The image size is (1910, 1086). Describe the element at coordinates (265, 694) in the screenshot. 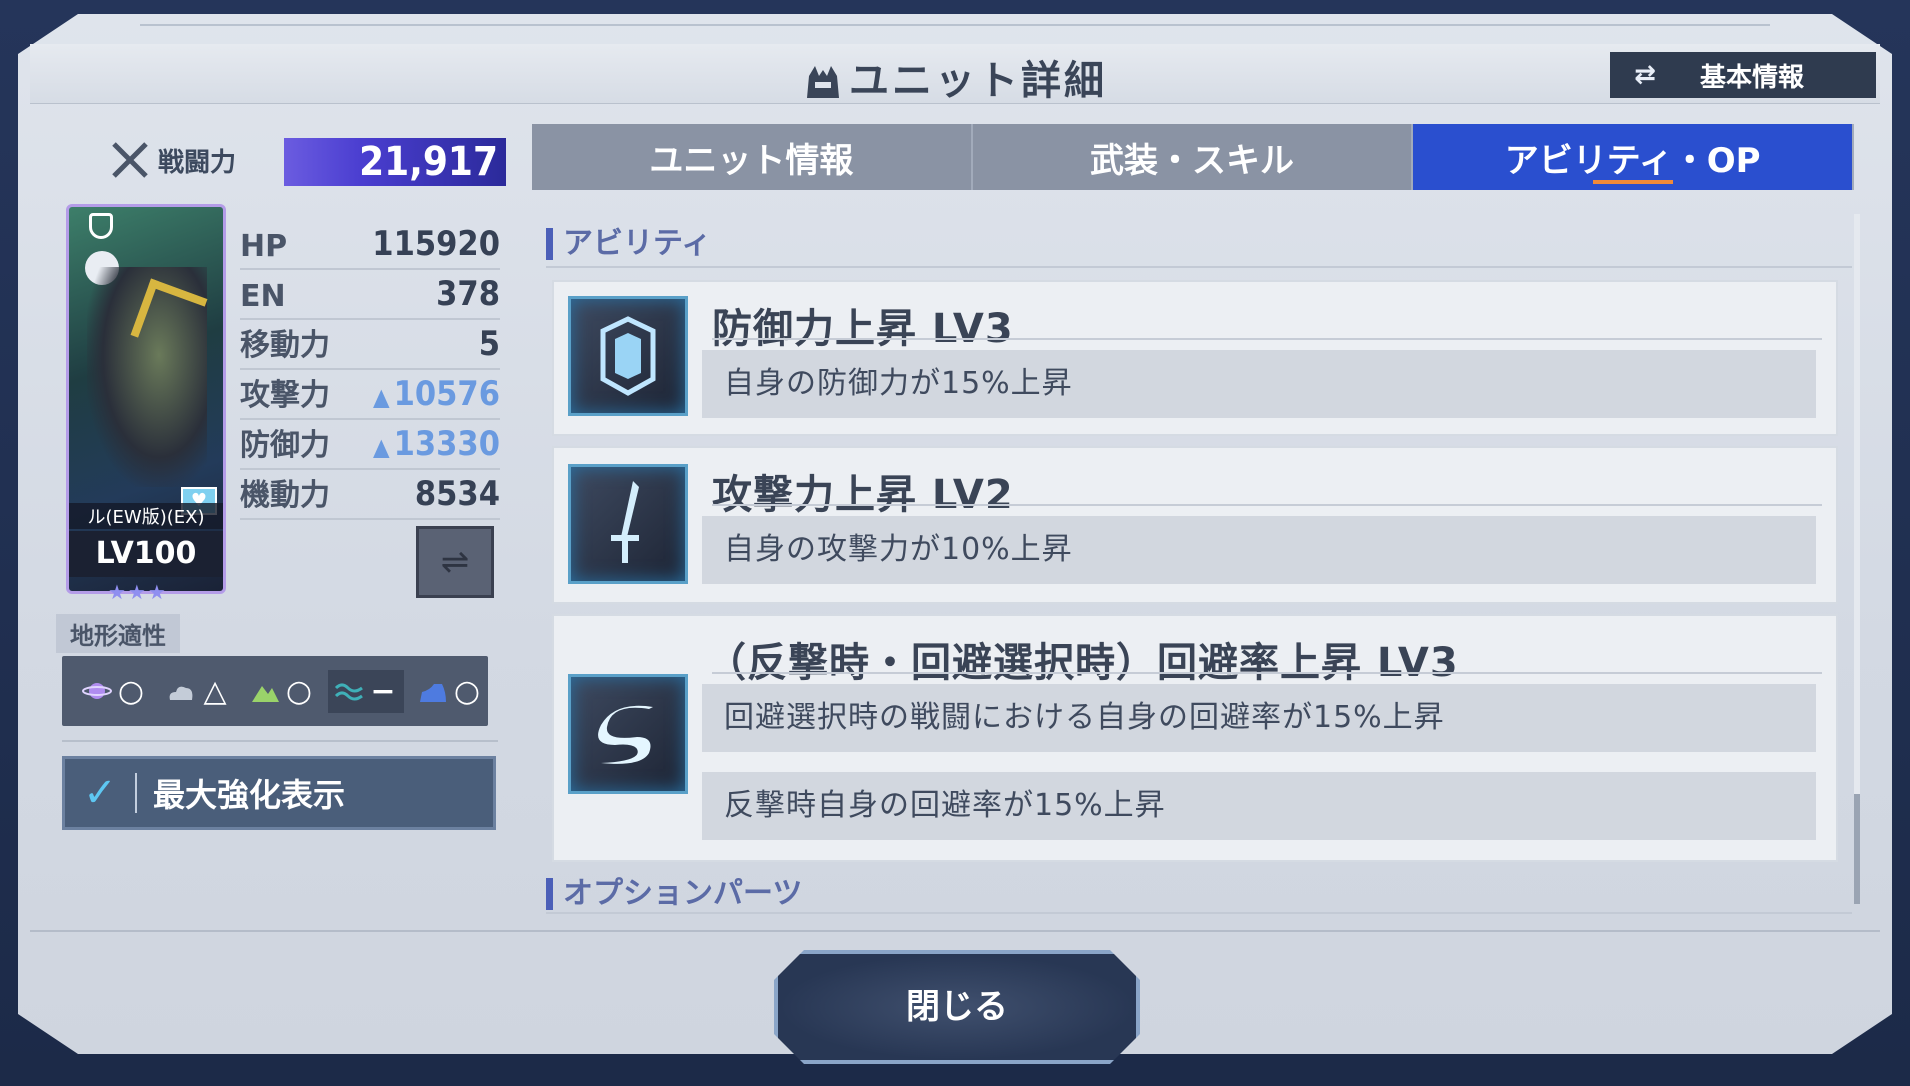

I see `mountain-icon` at that location.